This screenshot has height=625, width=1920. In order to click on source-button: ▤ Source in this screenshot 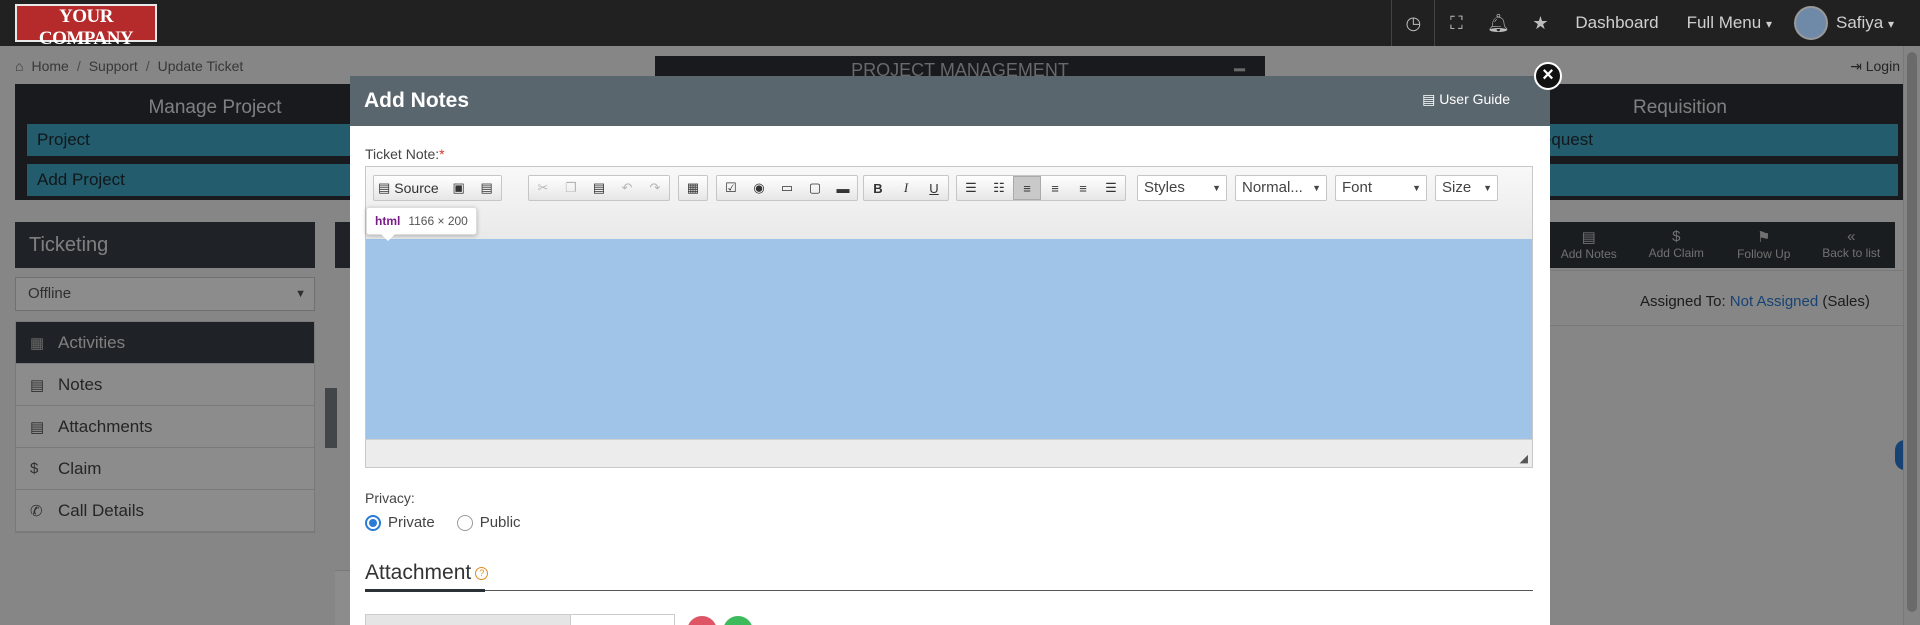, I will do `click(409, 188)`.